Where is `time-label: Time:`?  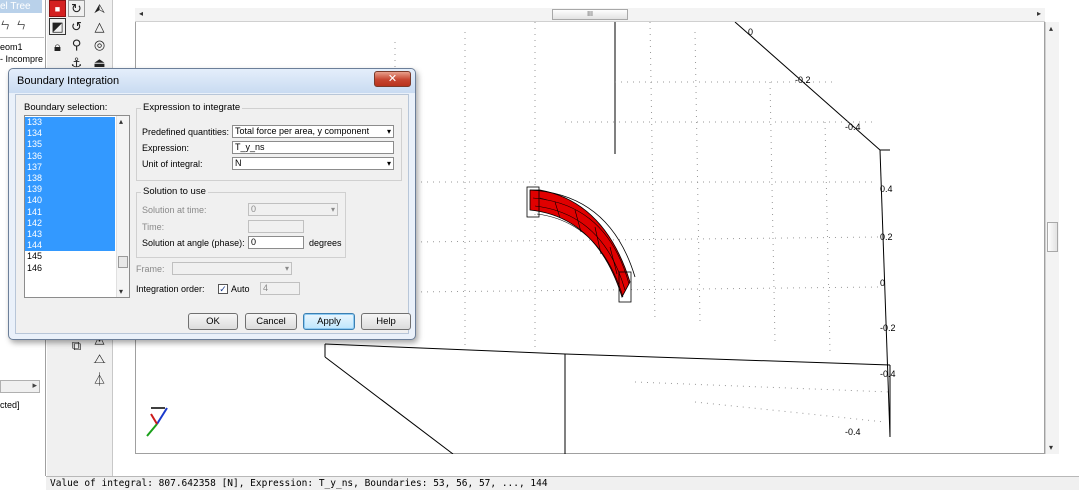 time-label: Time: is located at coordinates (153, 227).